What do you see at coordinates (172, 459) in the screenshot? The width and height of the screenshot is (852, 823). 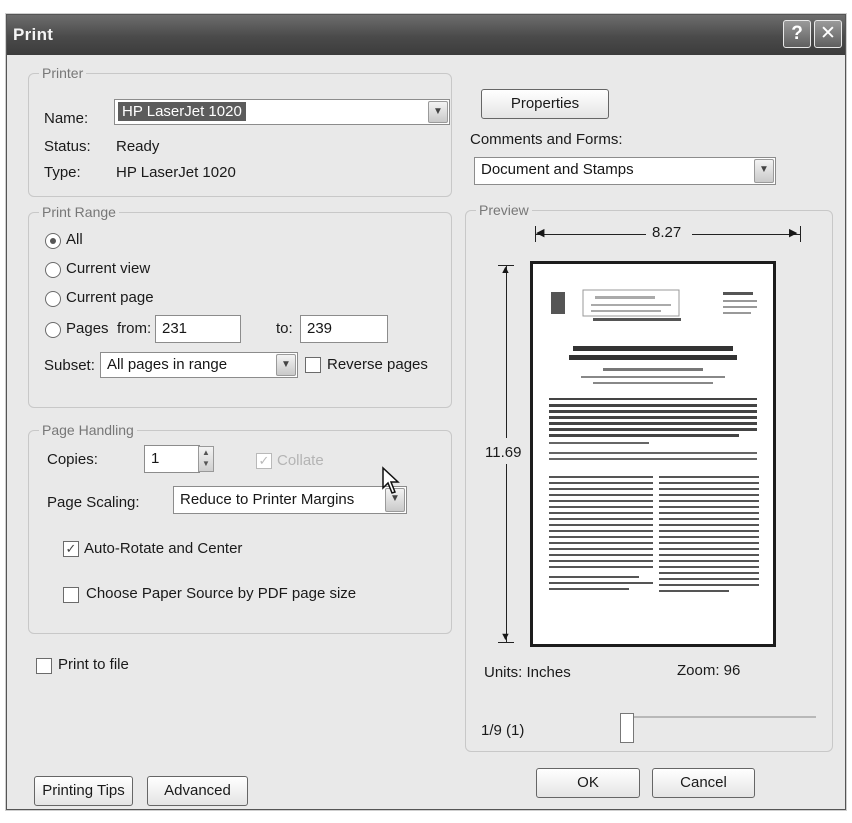 I see `copies-input: 1` at bounding box center [172, 459].